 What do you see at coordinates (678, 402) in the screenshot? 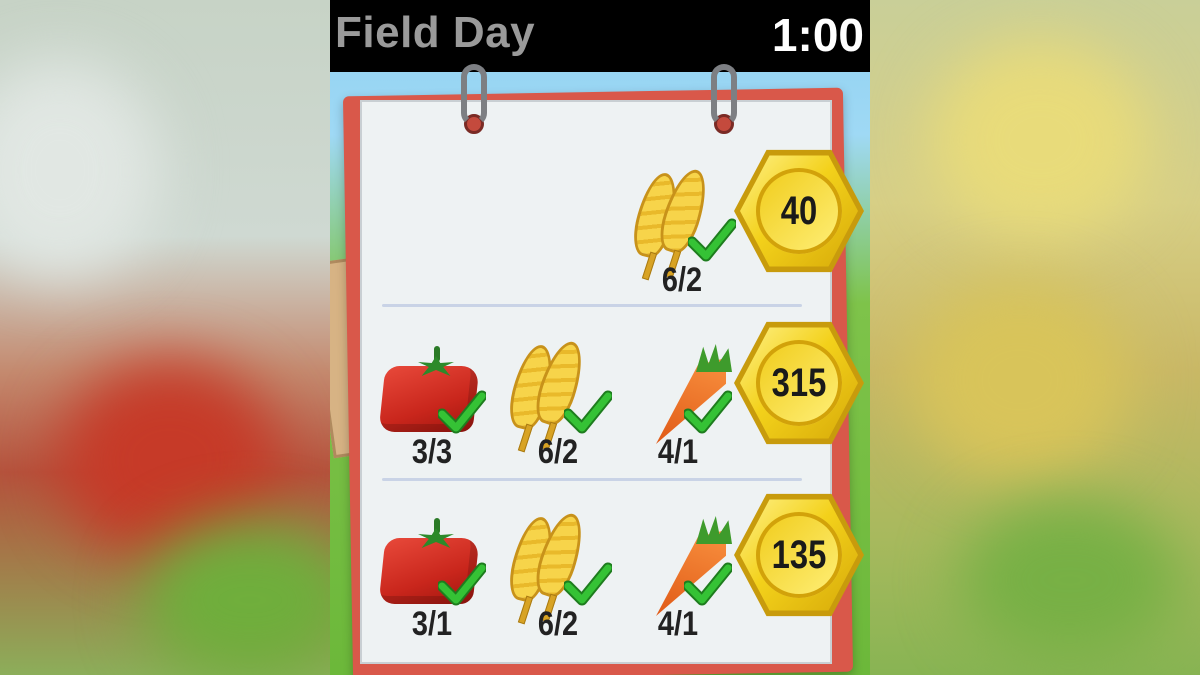
I see `order-2-item-carrot: 4/1` at bounding box center [678, 402].